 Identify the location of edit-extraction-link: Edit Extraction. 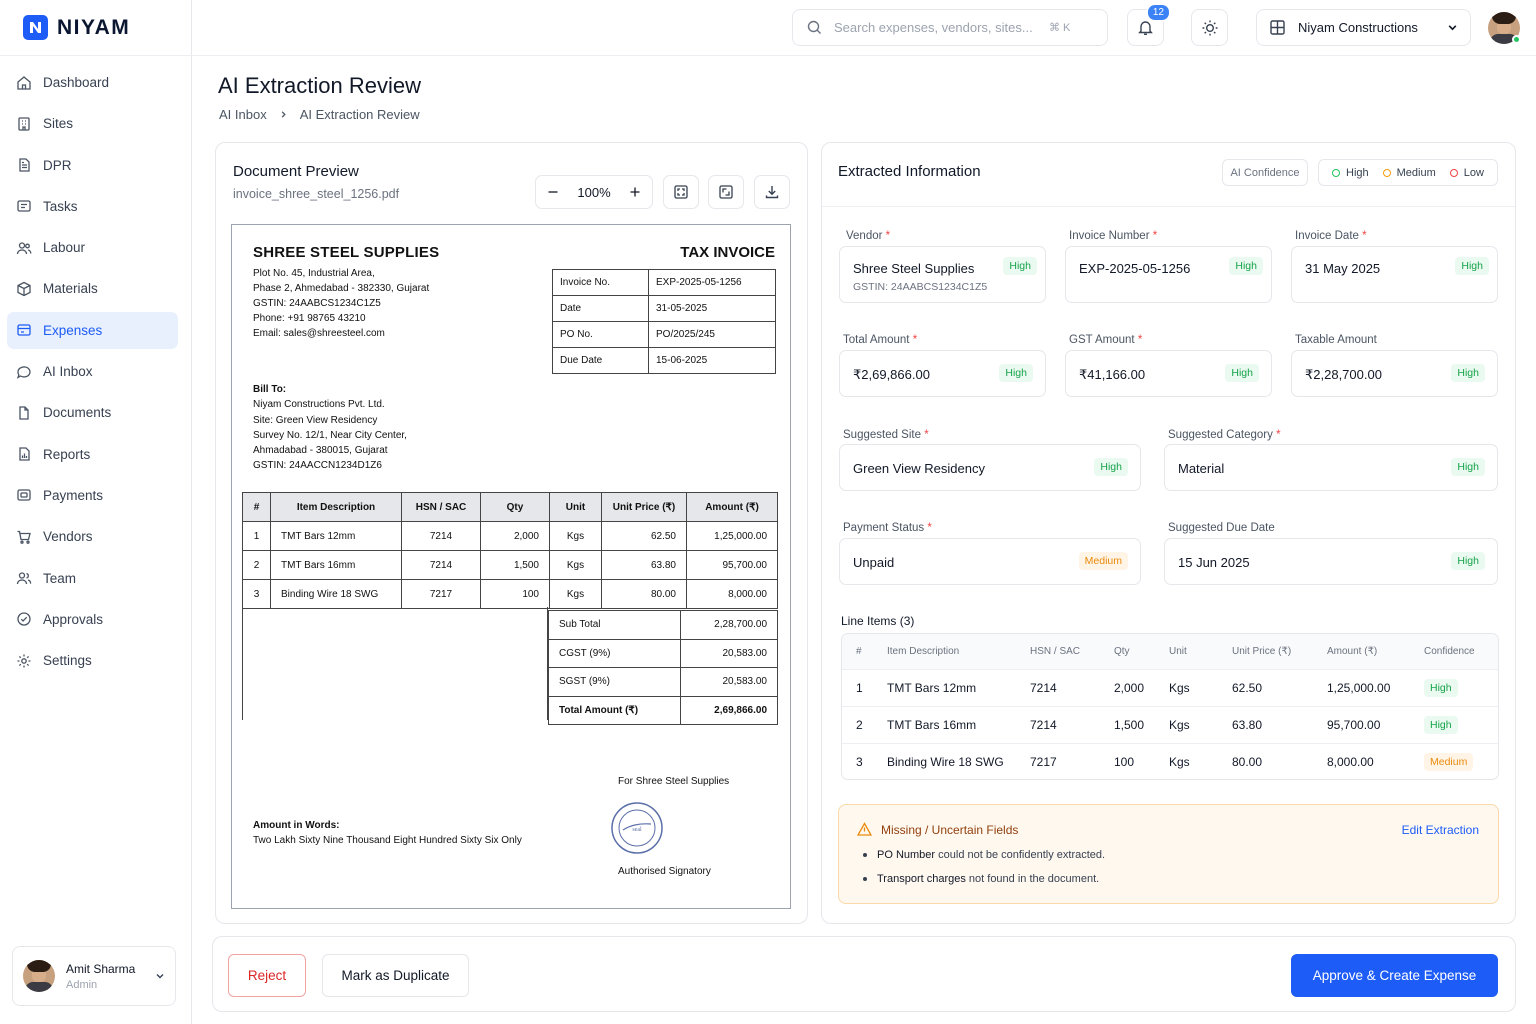
(1440, 830).